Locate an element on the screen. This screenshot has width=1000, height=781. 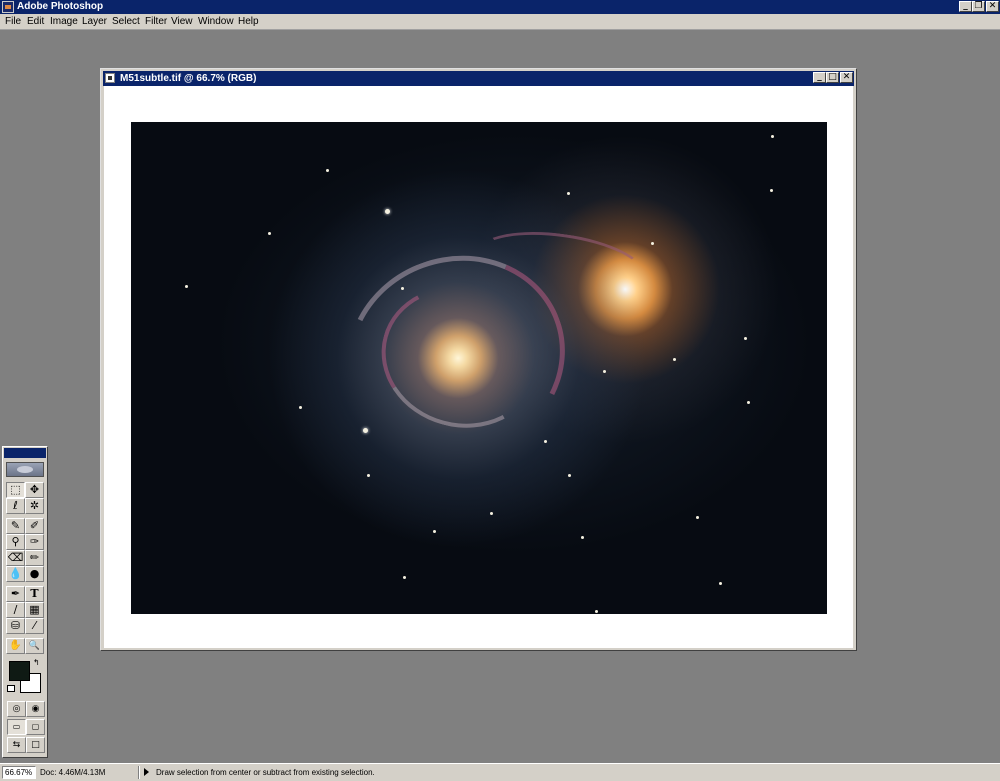
zoom-level-field: 66.67% is located at coordinates (19, 772).